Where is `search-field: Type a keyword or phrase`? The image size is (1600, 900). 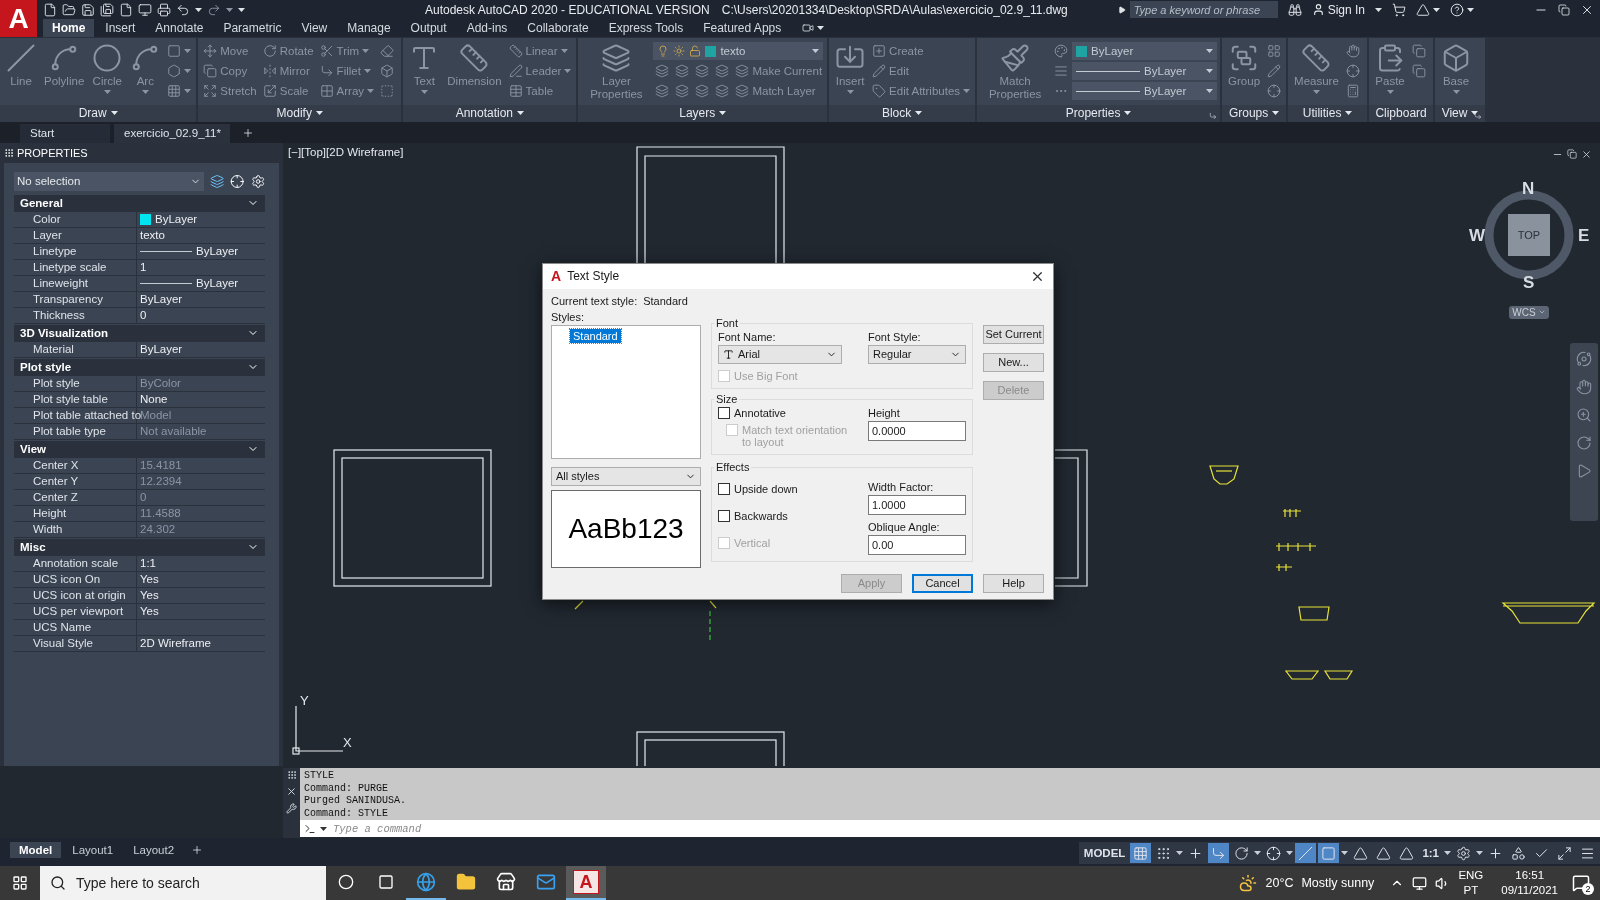 search-field: Type a keyword or phrase is located at coordinates (1203, 9).